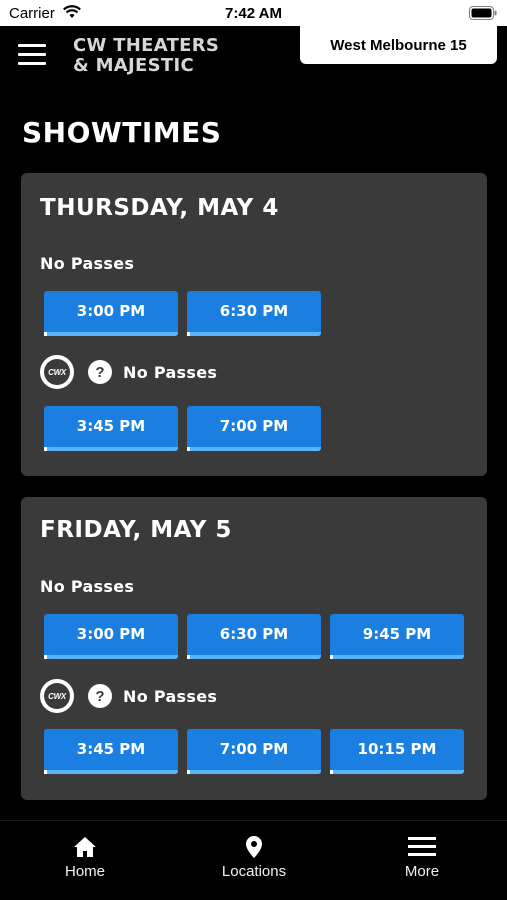  What do you see at coordinates (32, 55) in the screenshot?
I see `hamburger-menu-icon` at bounding box center [32, 55].